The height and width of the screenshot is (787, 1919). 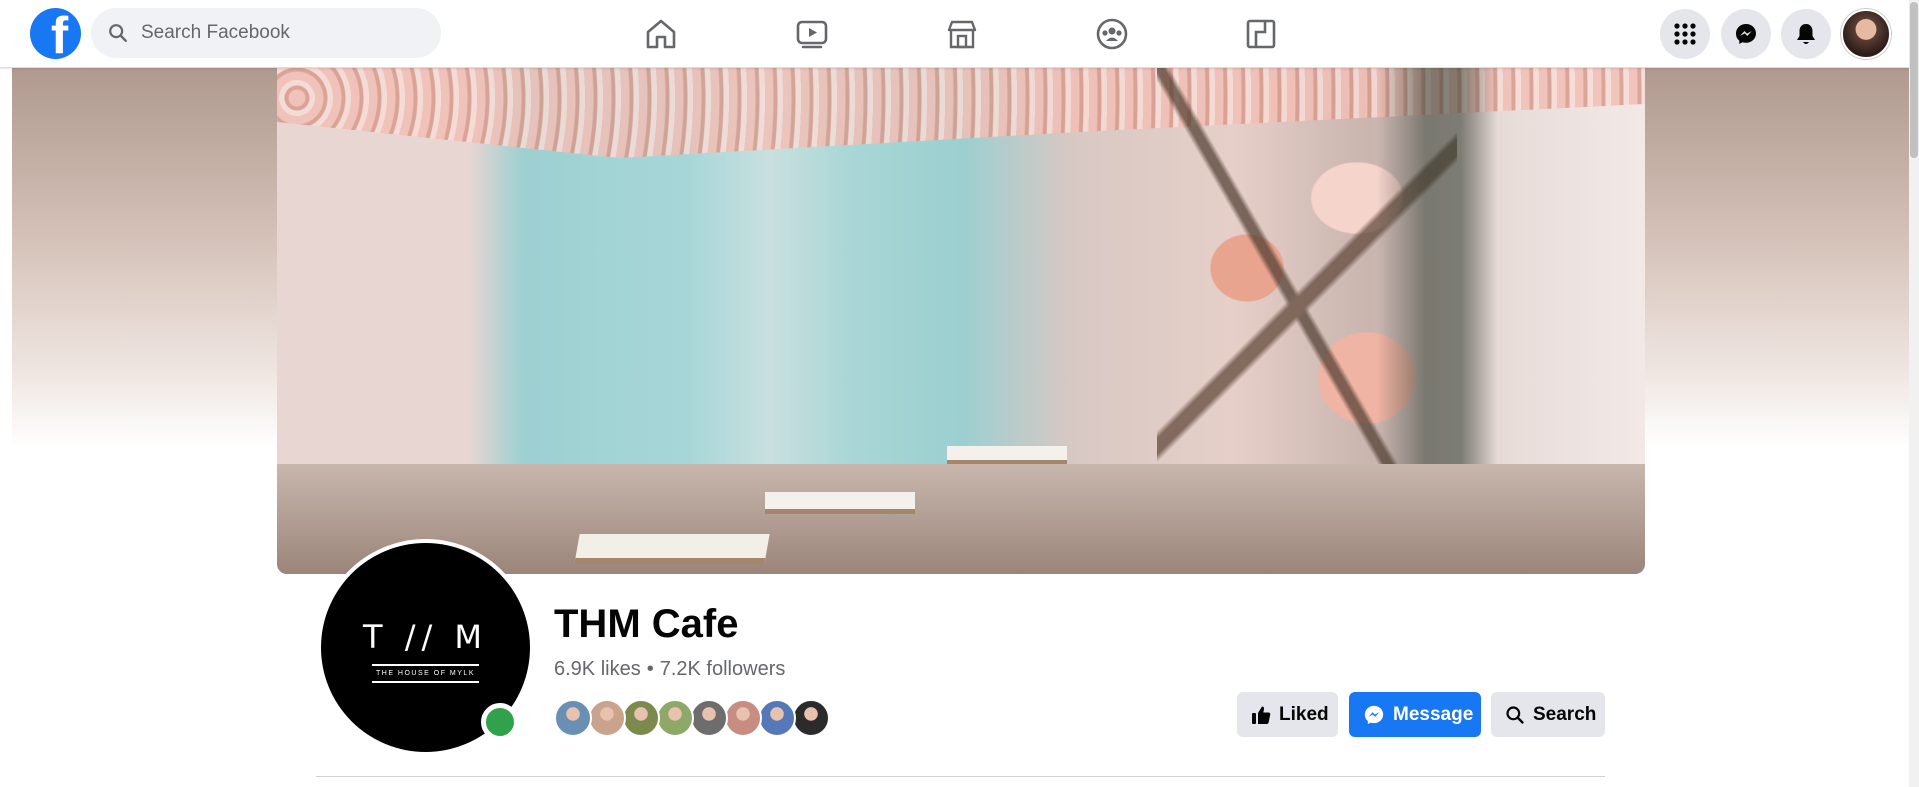 I want to click on scrollbar-thumb, so click(x=1914, y=80).